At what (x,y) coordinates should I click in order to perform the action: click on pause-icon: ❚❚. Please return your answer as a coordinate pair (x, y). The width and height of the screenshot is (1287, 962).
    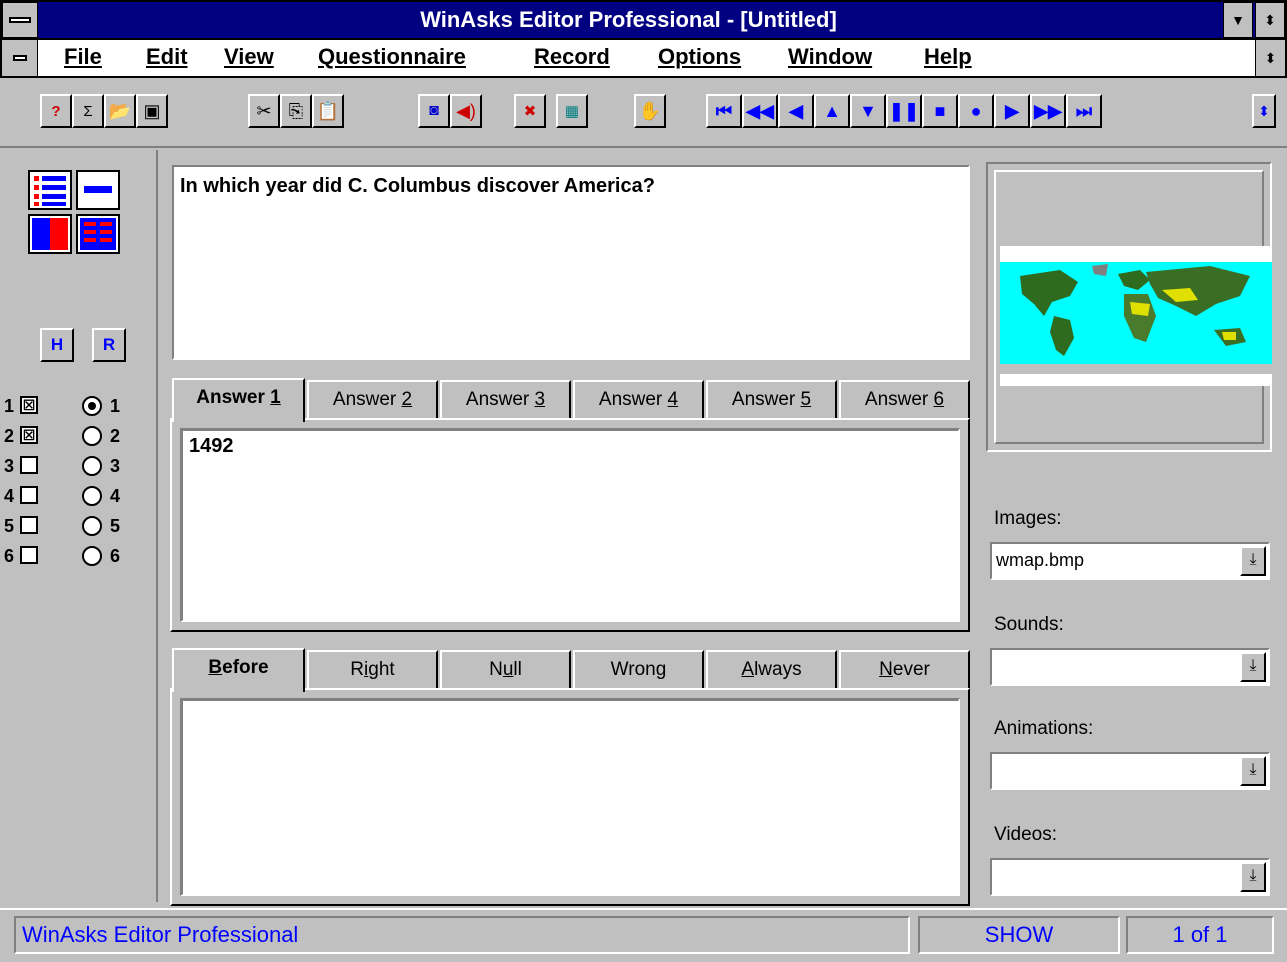
    Looking at the image, I should click on (904, 110).